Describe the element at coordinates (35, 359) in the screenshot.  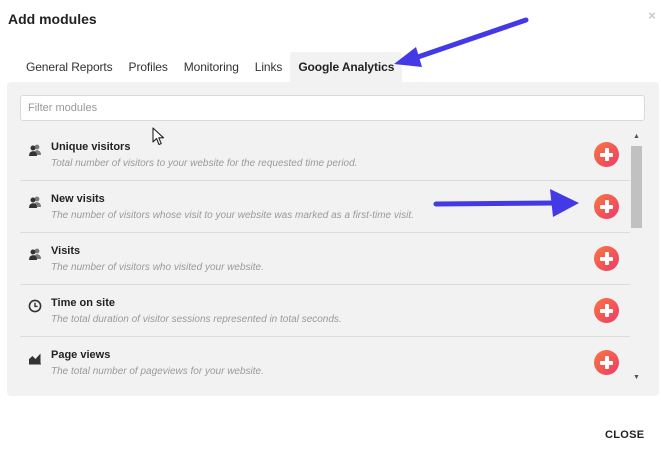
I see `area-chart-icon` at that location.